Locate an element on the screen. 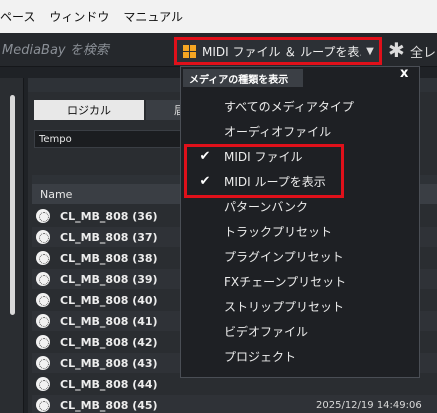  popup-menu-item-label: ビデオファイル is located at coordinates (266, 331).